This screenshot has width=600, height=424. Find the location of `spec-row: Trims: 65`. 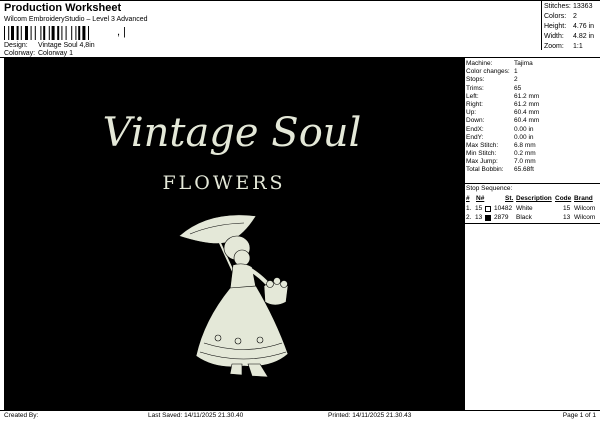

spec-row: Trims: 65 is located at coordinates (532, 89).